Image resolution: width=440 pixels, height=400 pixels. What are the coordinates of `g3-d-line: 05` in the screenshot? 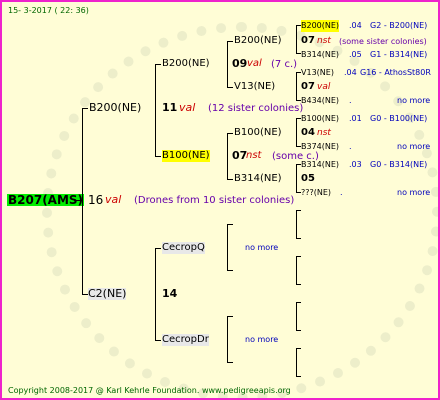 It's located at (308, 178).